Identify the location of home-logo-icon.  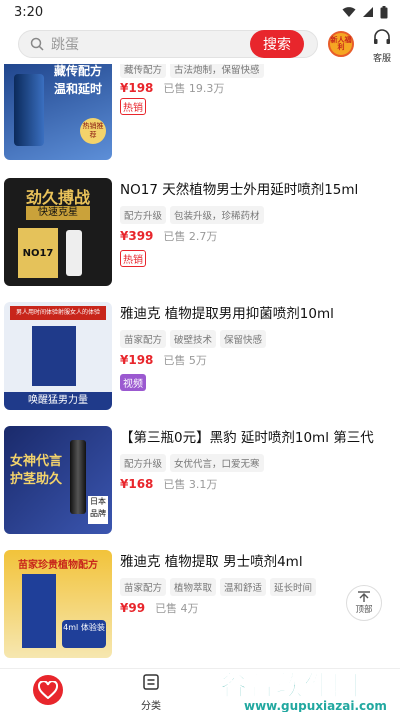
(48, 690).